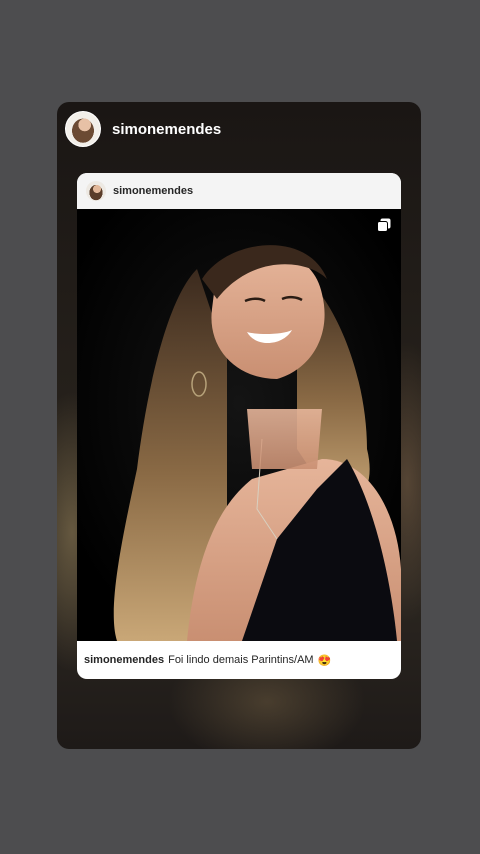 The height and width of the screenshot is (854, 480). I want to click on post-avatar, so click(96, 191).